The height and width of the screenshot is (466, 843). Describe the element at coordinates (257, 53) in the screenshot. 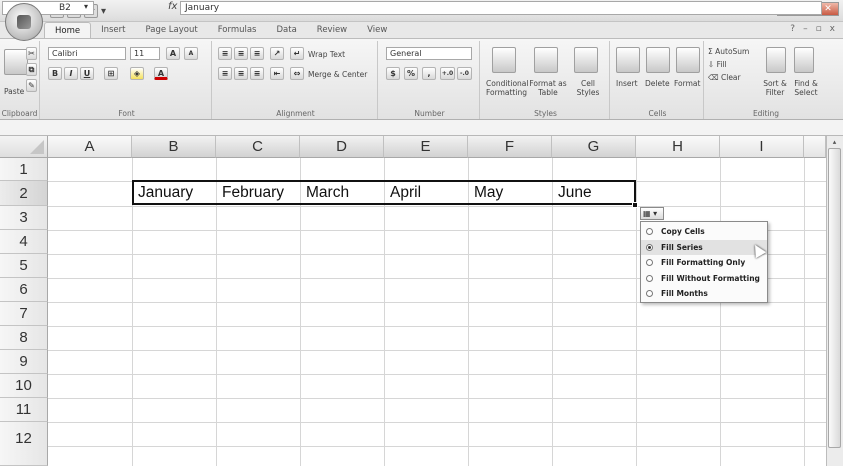

I see `align-bottom-icon: ≡` at that location.